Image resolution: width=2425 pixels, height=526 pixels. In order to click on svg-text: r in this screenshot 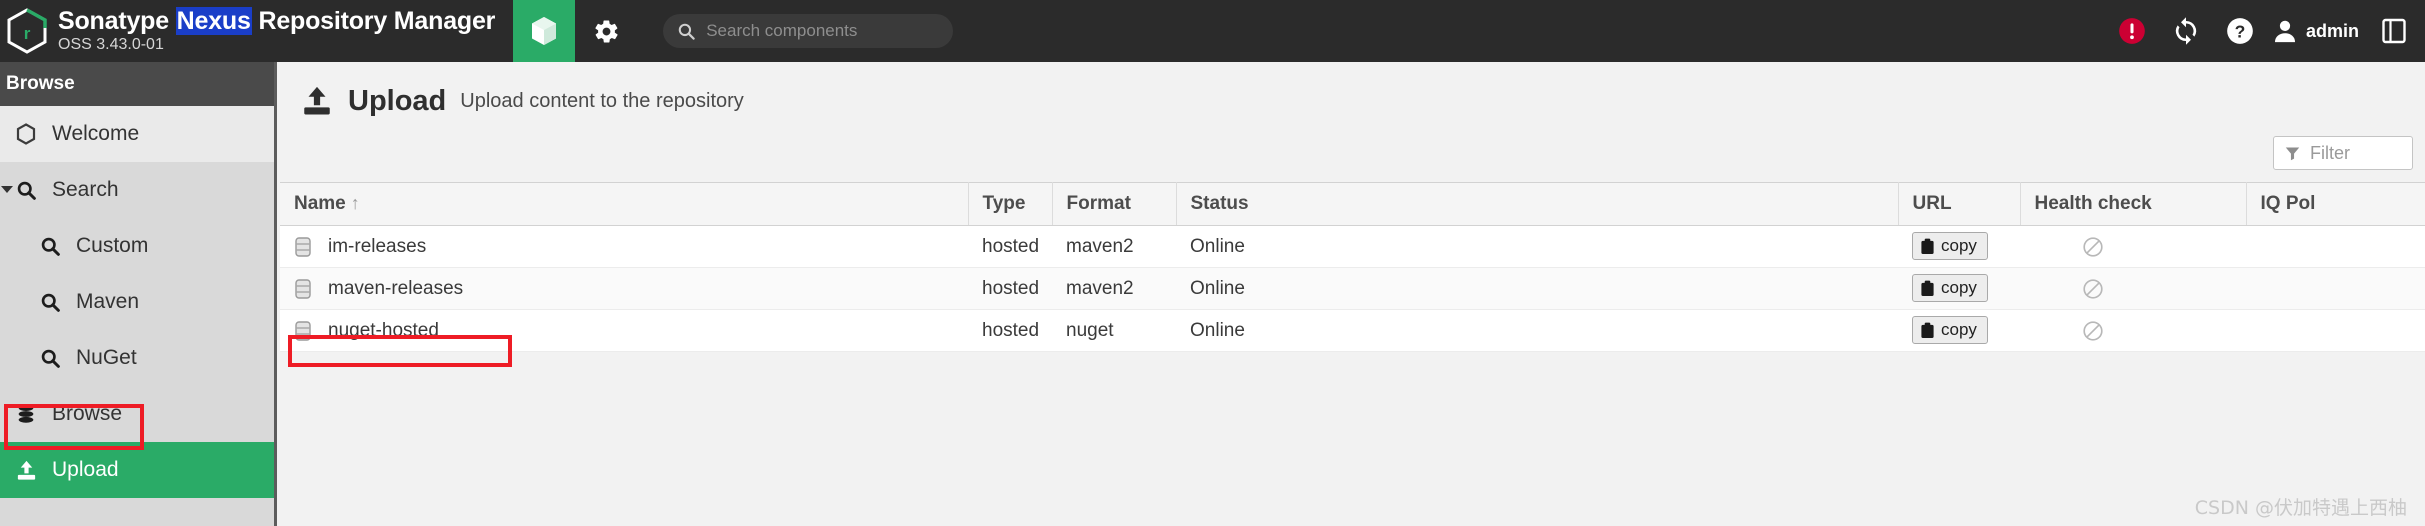, I will do `click(27, 33)`.